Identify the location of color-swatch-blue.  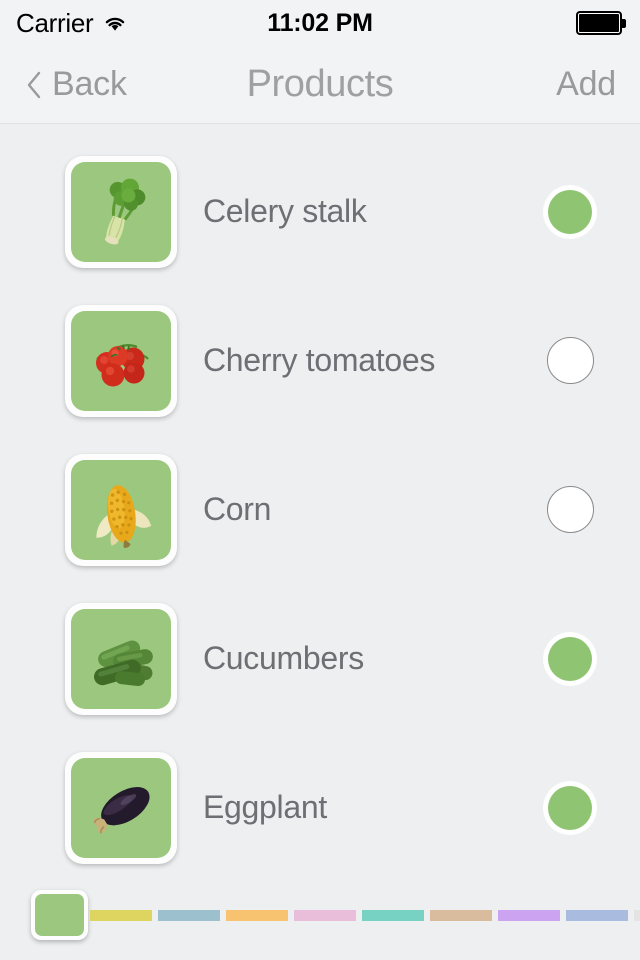
(189, 915).